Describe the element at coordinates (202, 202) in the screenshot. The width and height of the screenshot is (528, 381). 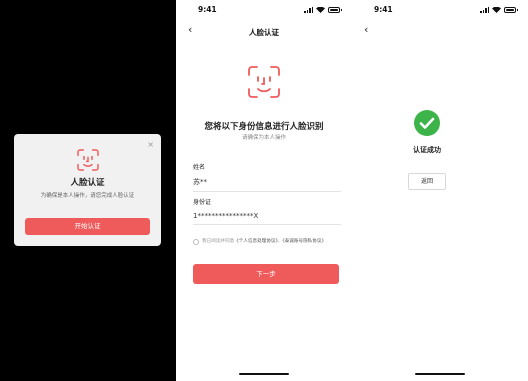
I see `id-label: 身份证` at that location.